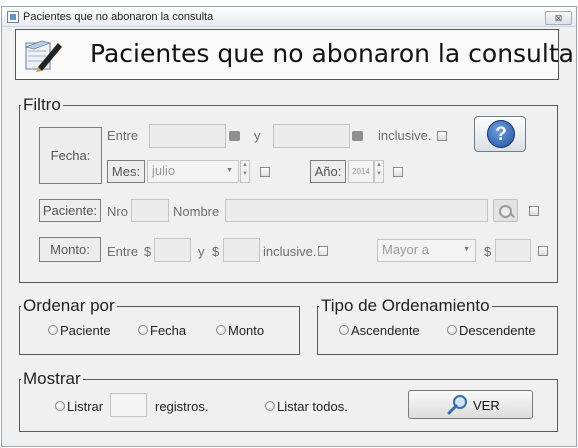  I want to click on monto-comparador-value: Mayor a, so click(405, 249).